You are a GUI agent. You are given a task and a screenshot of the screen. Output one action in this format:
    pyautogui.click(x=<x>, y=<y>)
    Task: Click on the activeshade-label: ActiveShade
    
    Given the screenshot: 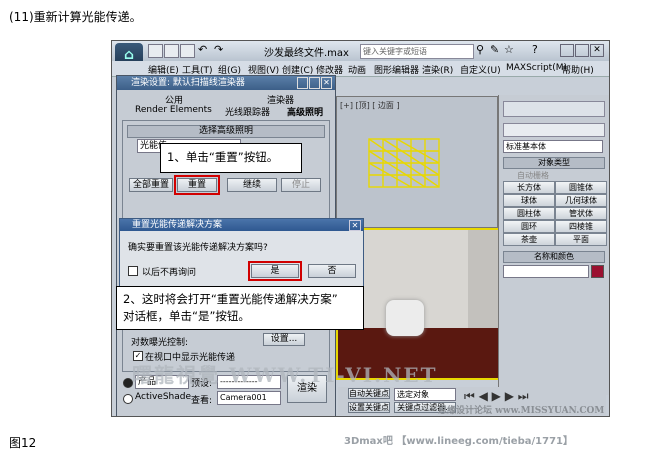 What is the action you would take?
    pyautogui.click(x=163, y=397)
    